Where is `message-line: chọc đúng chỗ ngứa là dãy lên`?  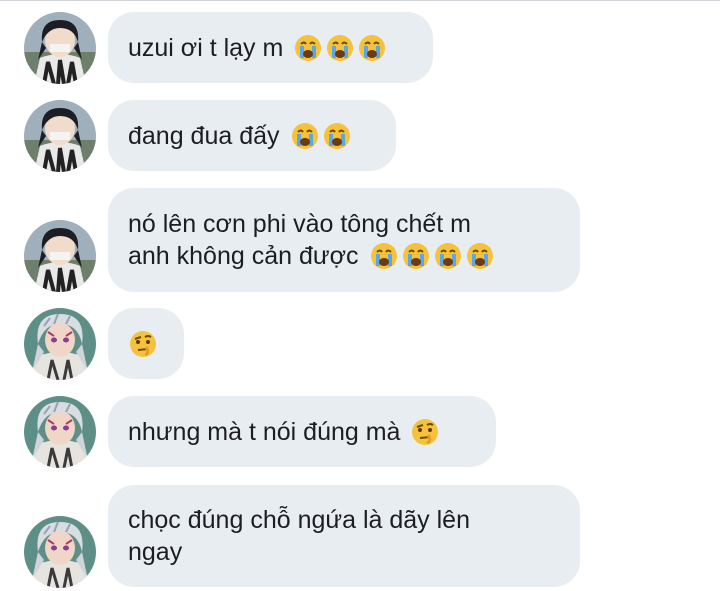 message-line: chọc đúng chỗ ngứa là dãy lên is located at coordinates (344, 520).